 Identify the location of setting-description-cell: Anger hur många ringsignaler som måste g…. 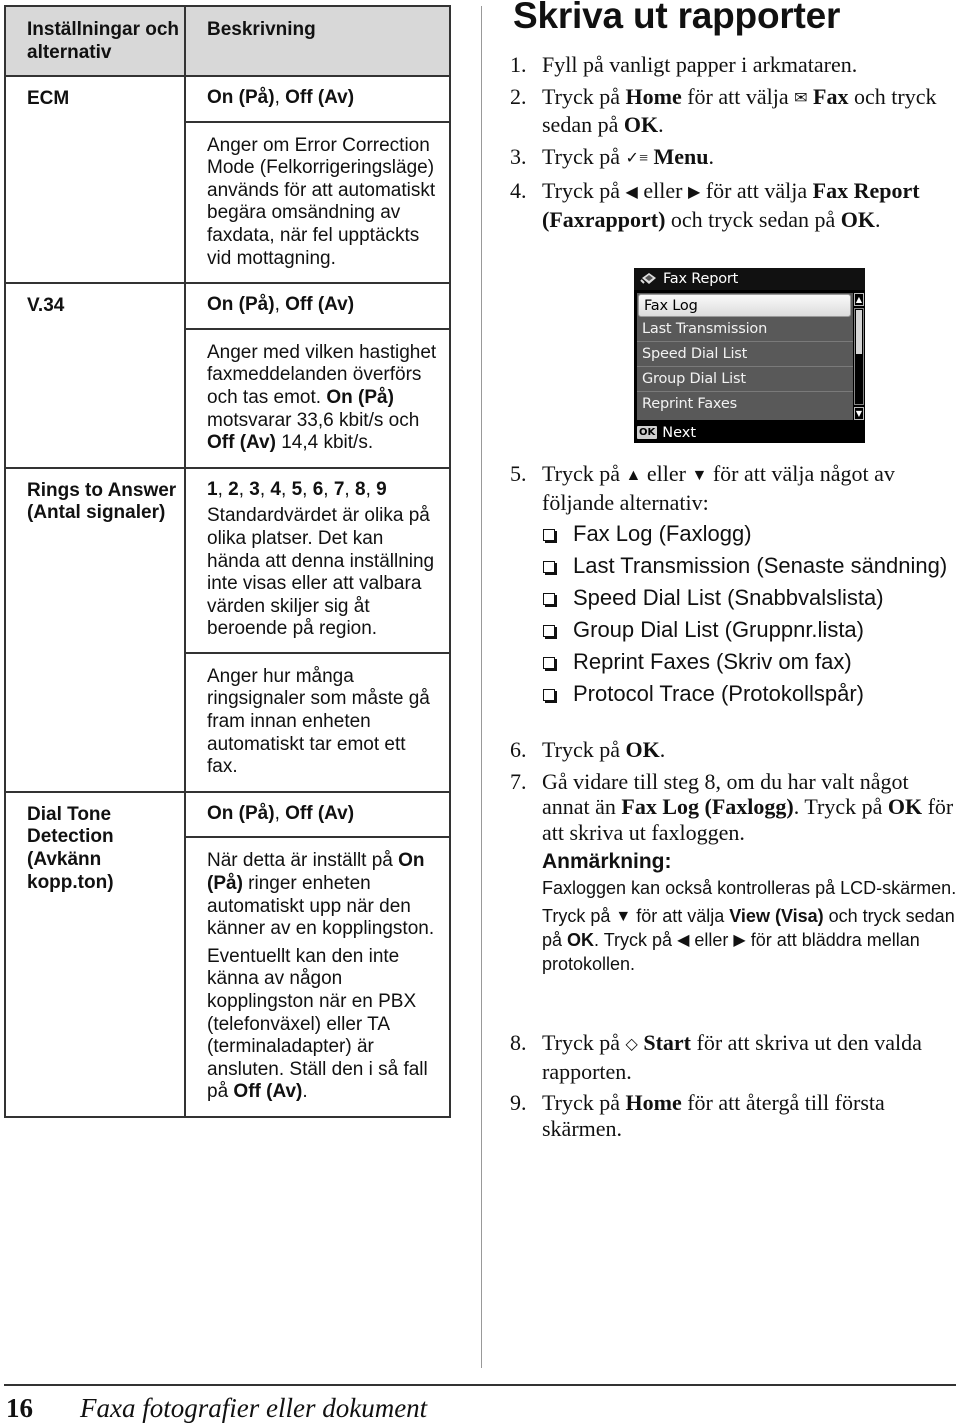
(317, 722).